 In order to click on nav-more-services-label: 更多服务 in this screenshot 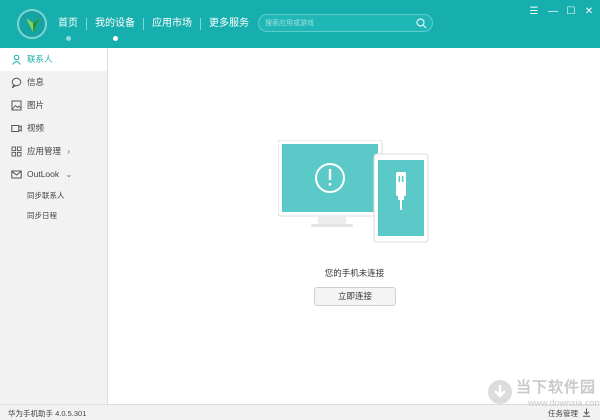, I will do `click(229, 23)`.